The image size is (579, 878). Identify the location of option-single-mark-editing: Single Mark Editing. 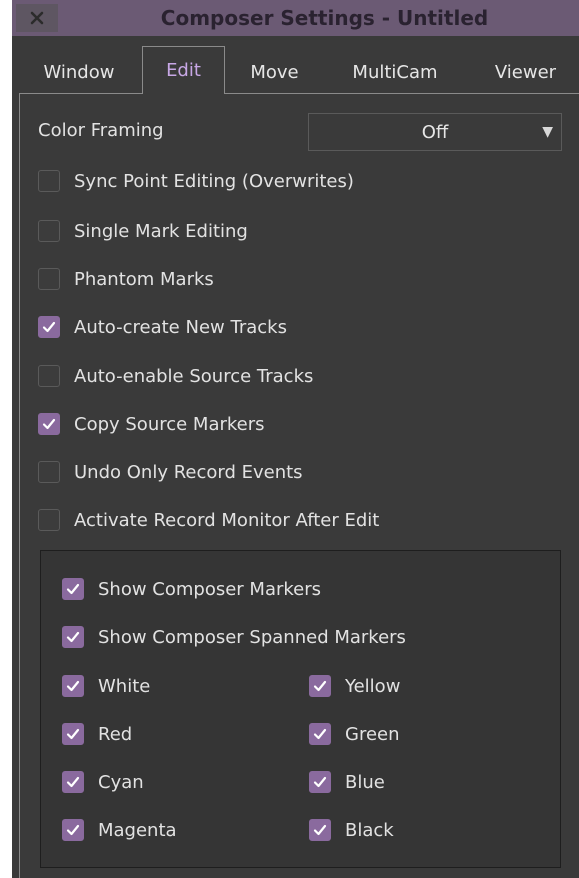
(143, 231).